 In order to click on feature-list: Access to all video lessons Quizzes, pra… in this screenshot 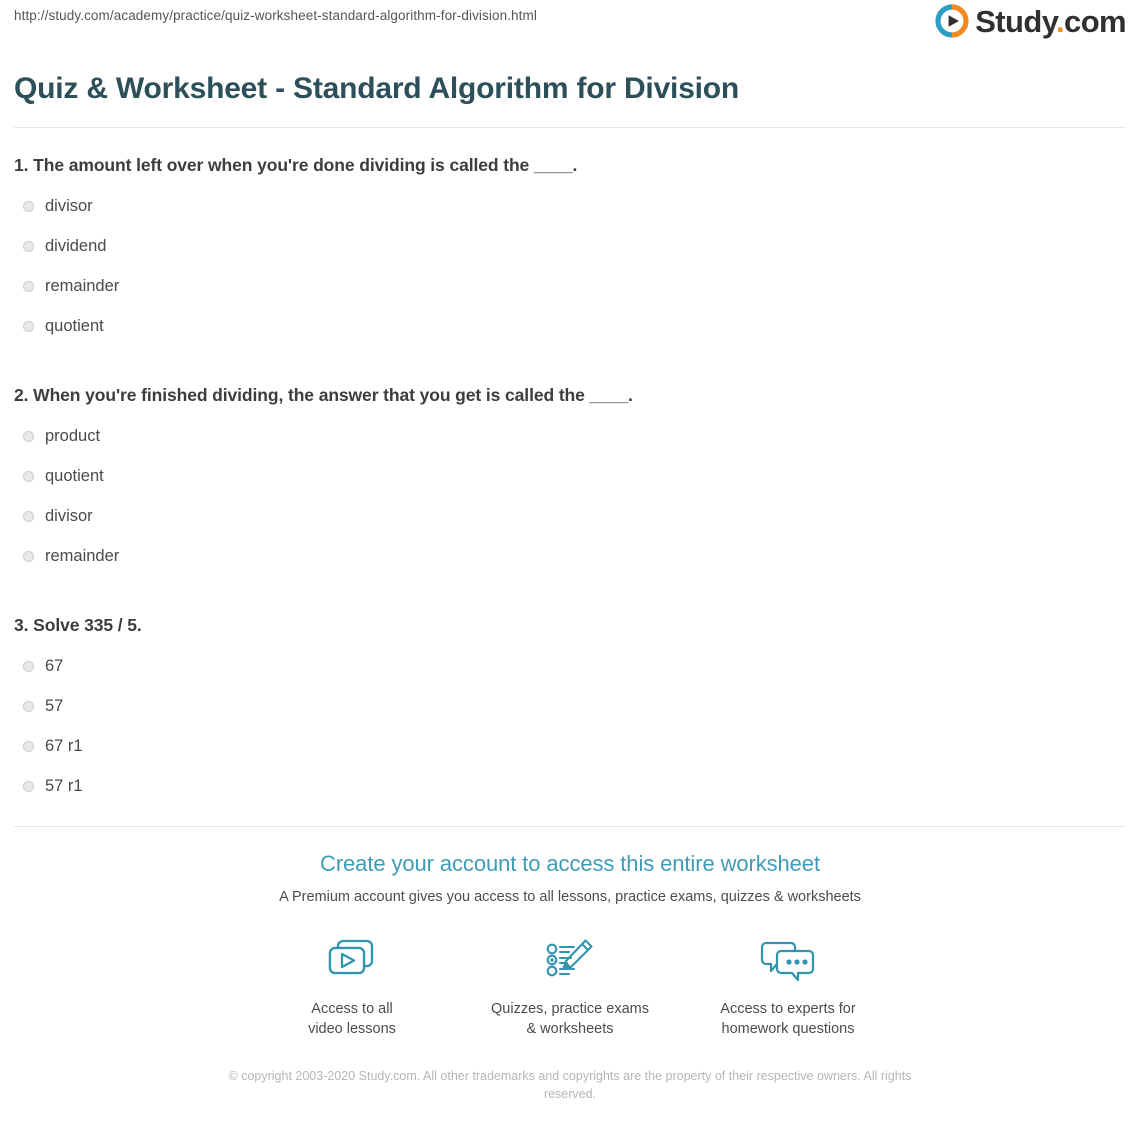, I will do `click(570, 985)`.